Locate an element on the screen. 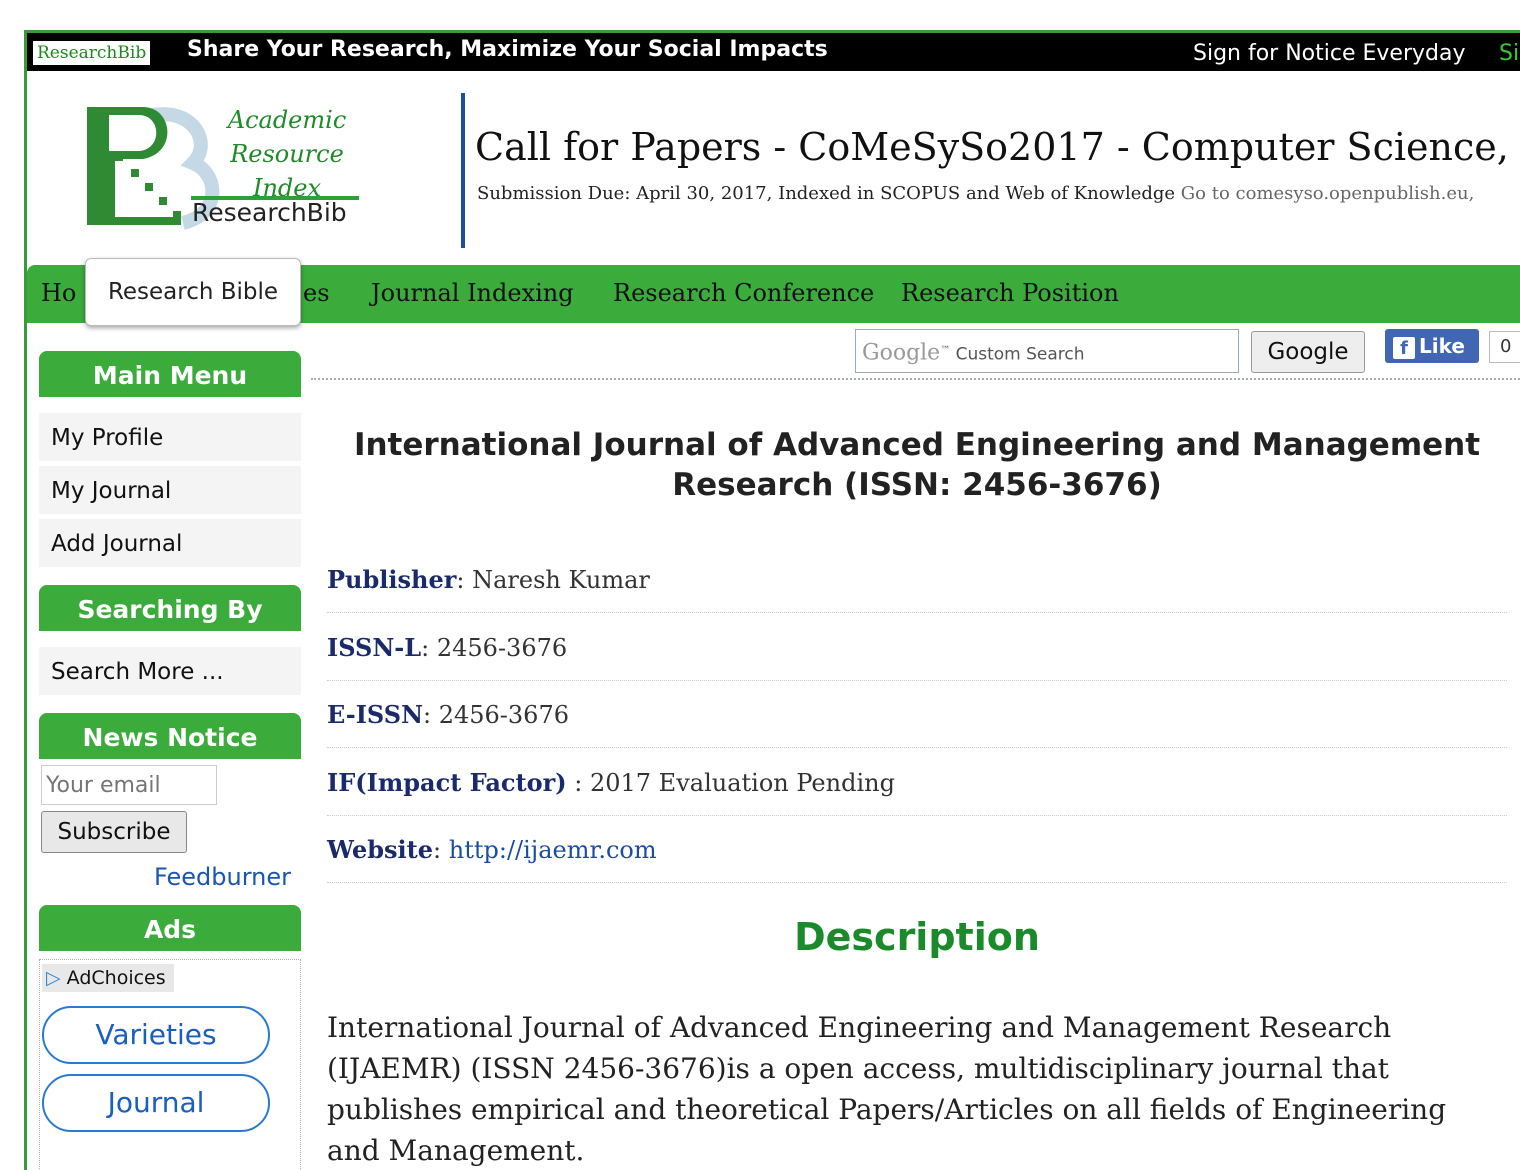 Image resolution: width=1520 pixels, height=1170 pixels. email-field is located at coordinates (129, 785).